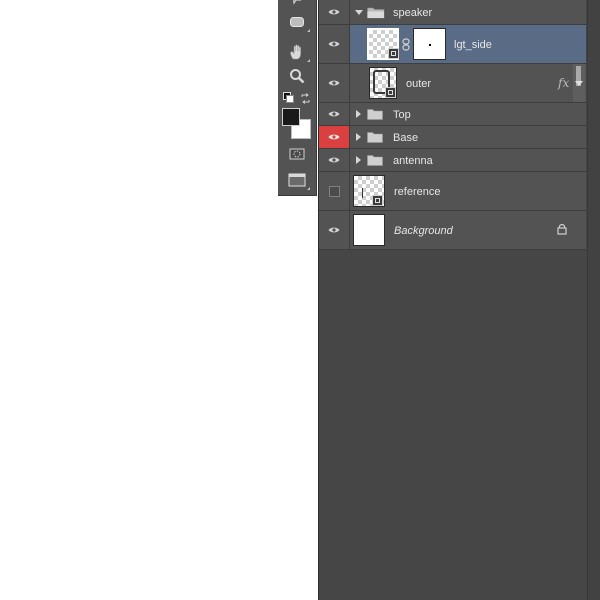  I want to click on layer-name: speaker, so click(413, 13).